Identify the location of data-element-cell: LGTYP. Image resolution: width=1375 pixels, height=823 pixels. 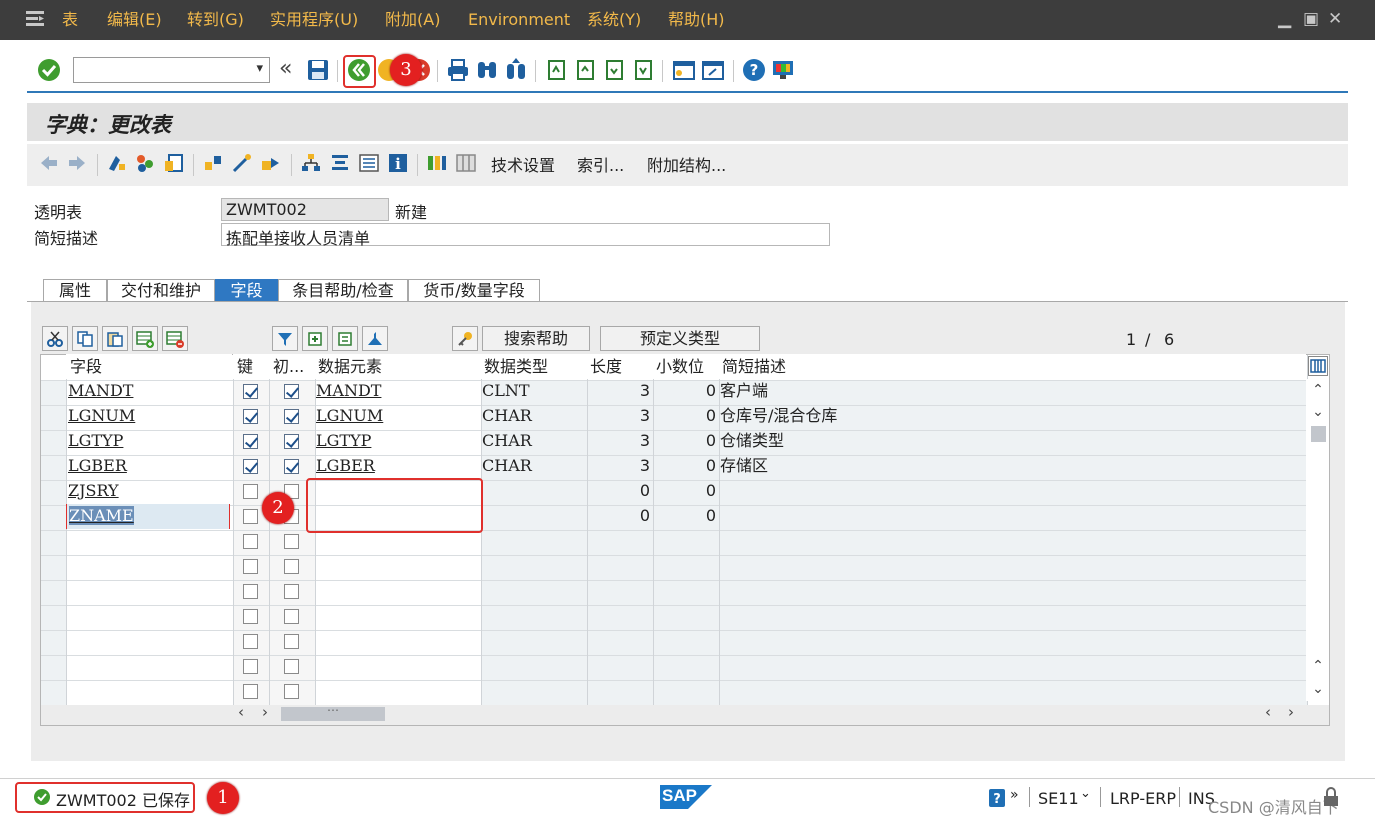
(396, 441).